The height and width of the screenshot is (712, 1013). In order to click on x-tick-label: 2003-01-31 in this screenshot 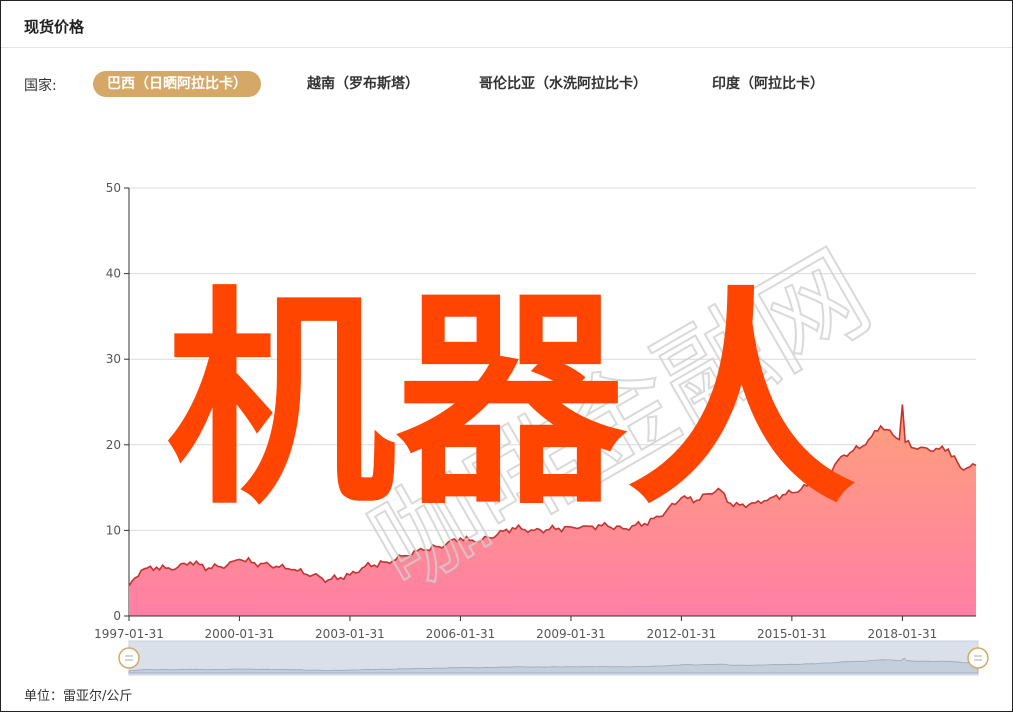, I will do `click(350, 634)`.